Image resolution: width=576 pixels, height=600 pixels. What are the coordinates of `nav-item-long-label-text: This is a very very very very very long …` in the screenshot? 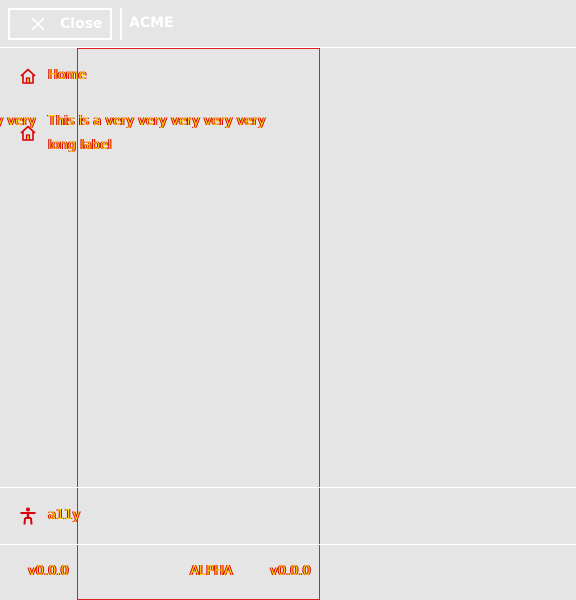 It's located at (157, 133).